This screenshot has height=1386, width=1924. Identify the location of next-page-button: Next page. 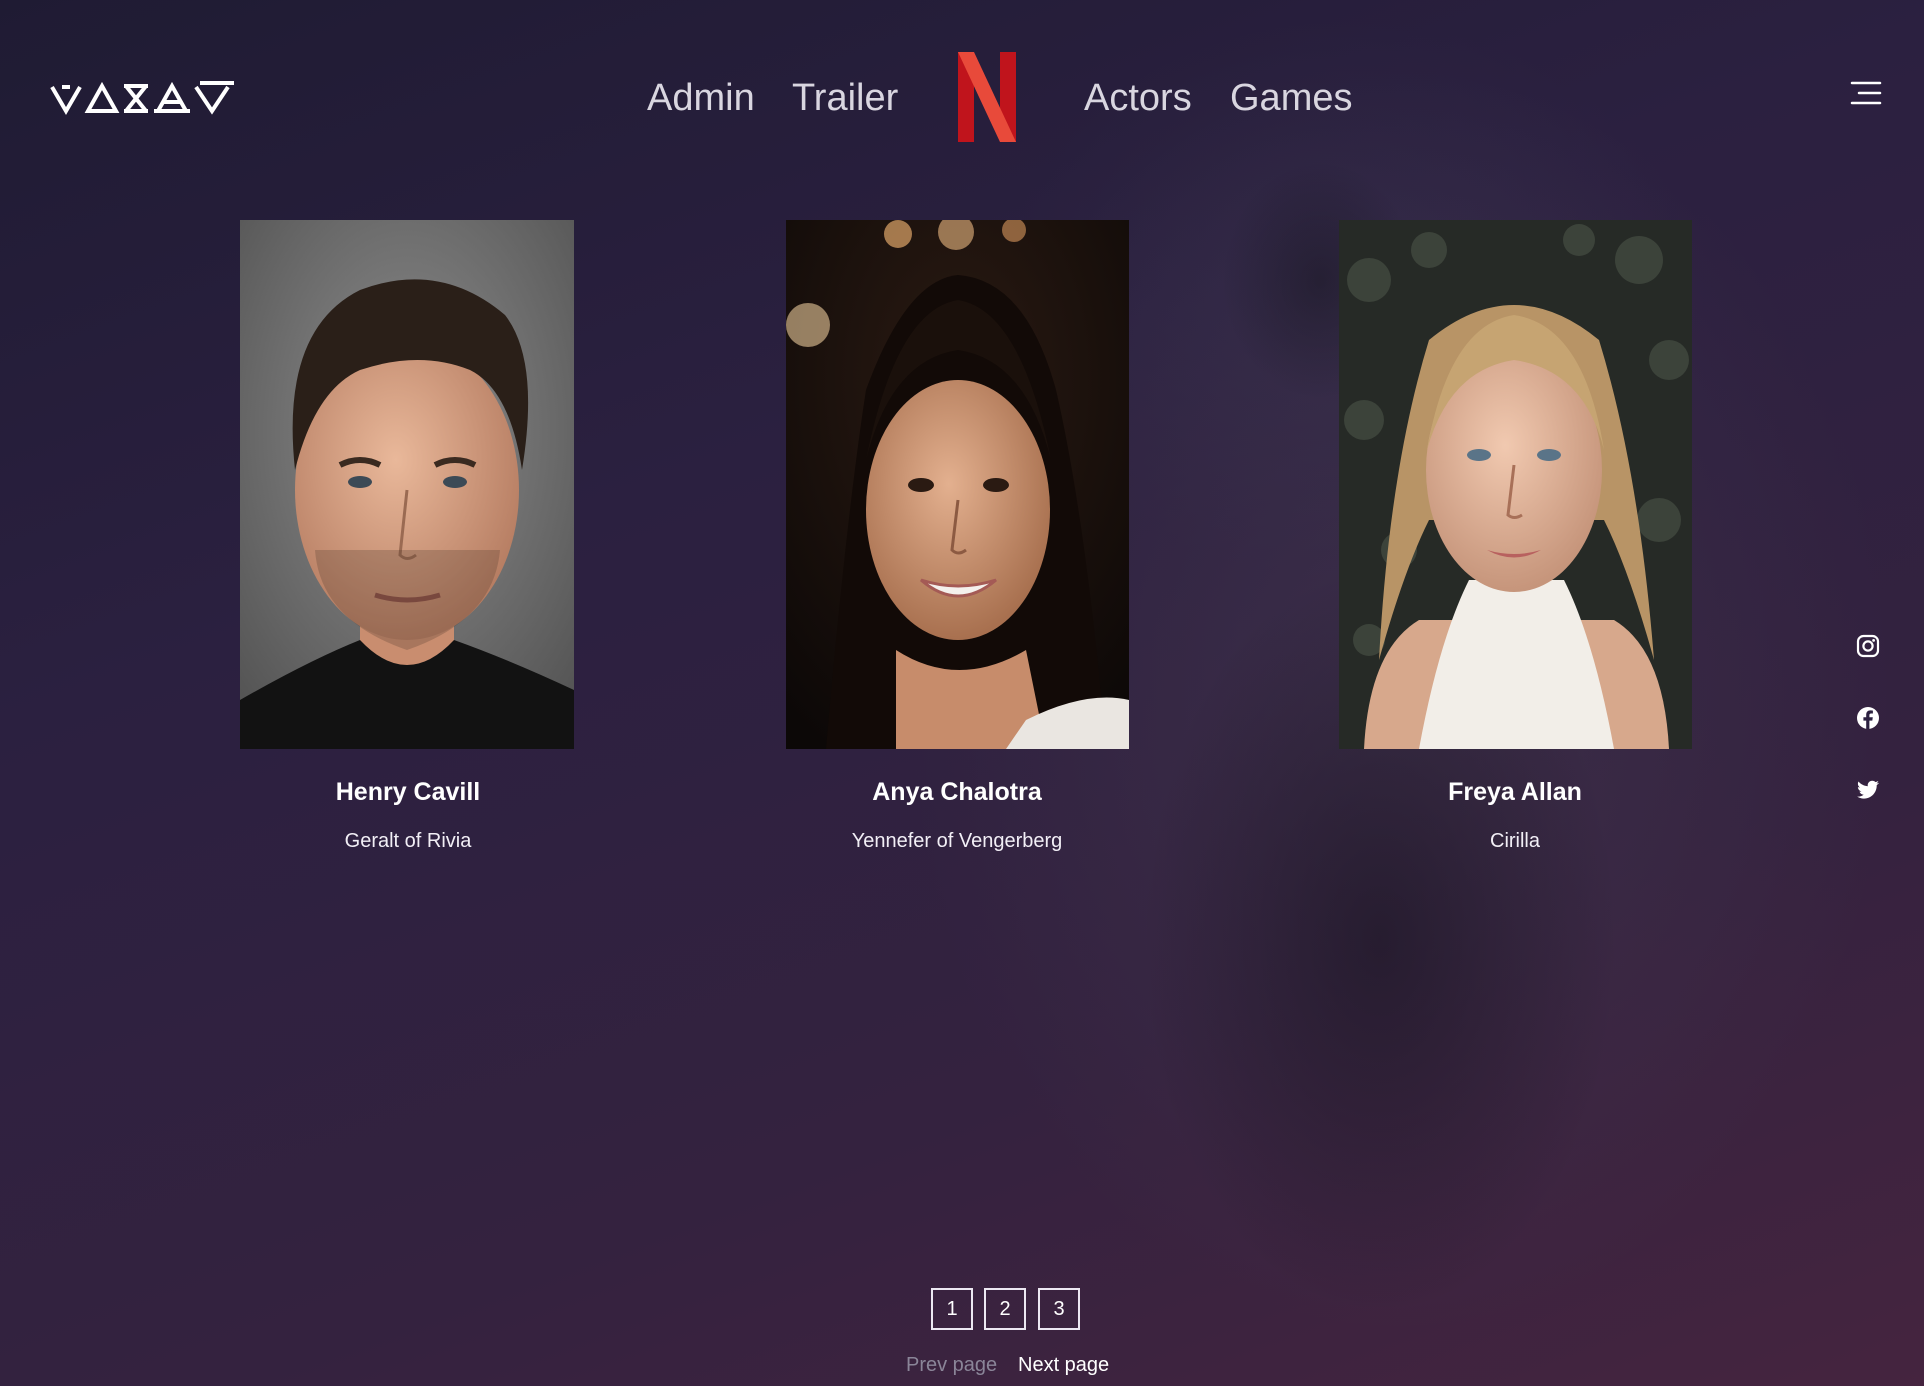
(1063, 1365).